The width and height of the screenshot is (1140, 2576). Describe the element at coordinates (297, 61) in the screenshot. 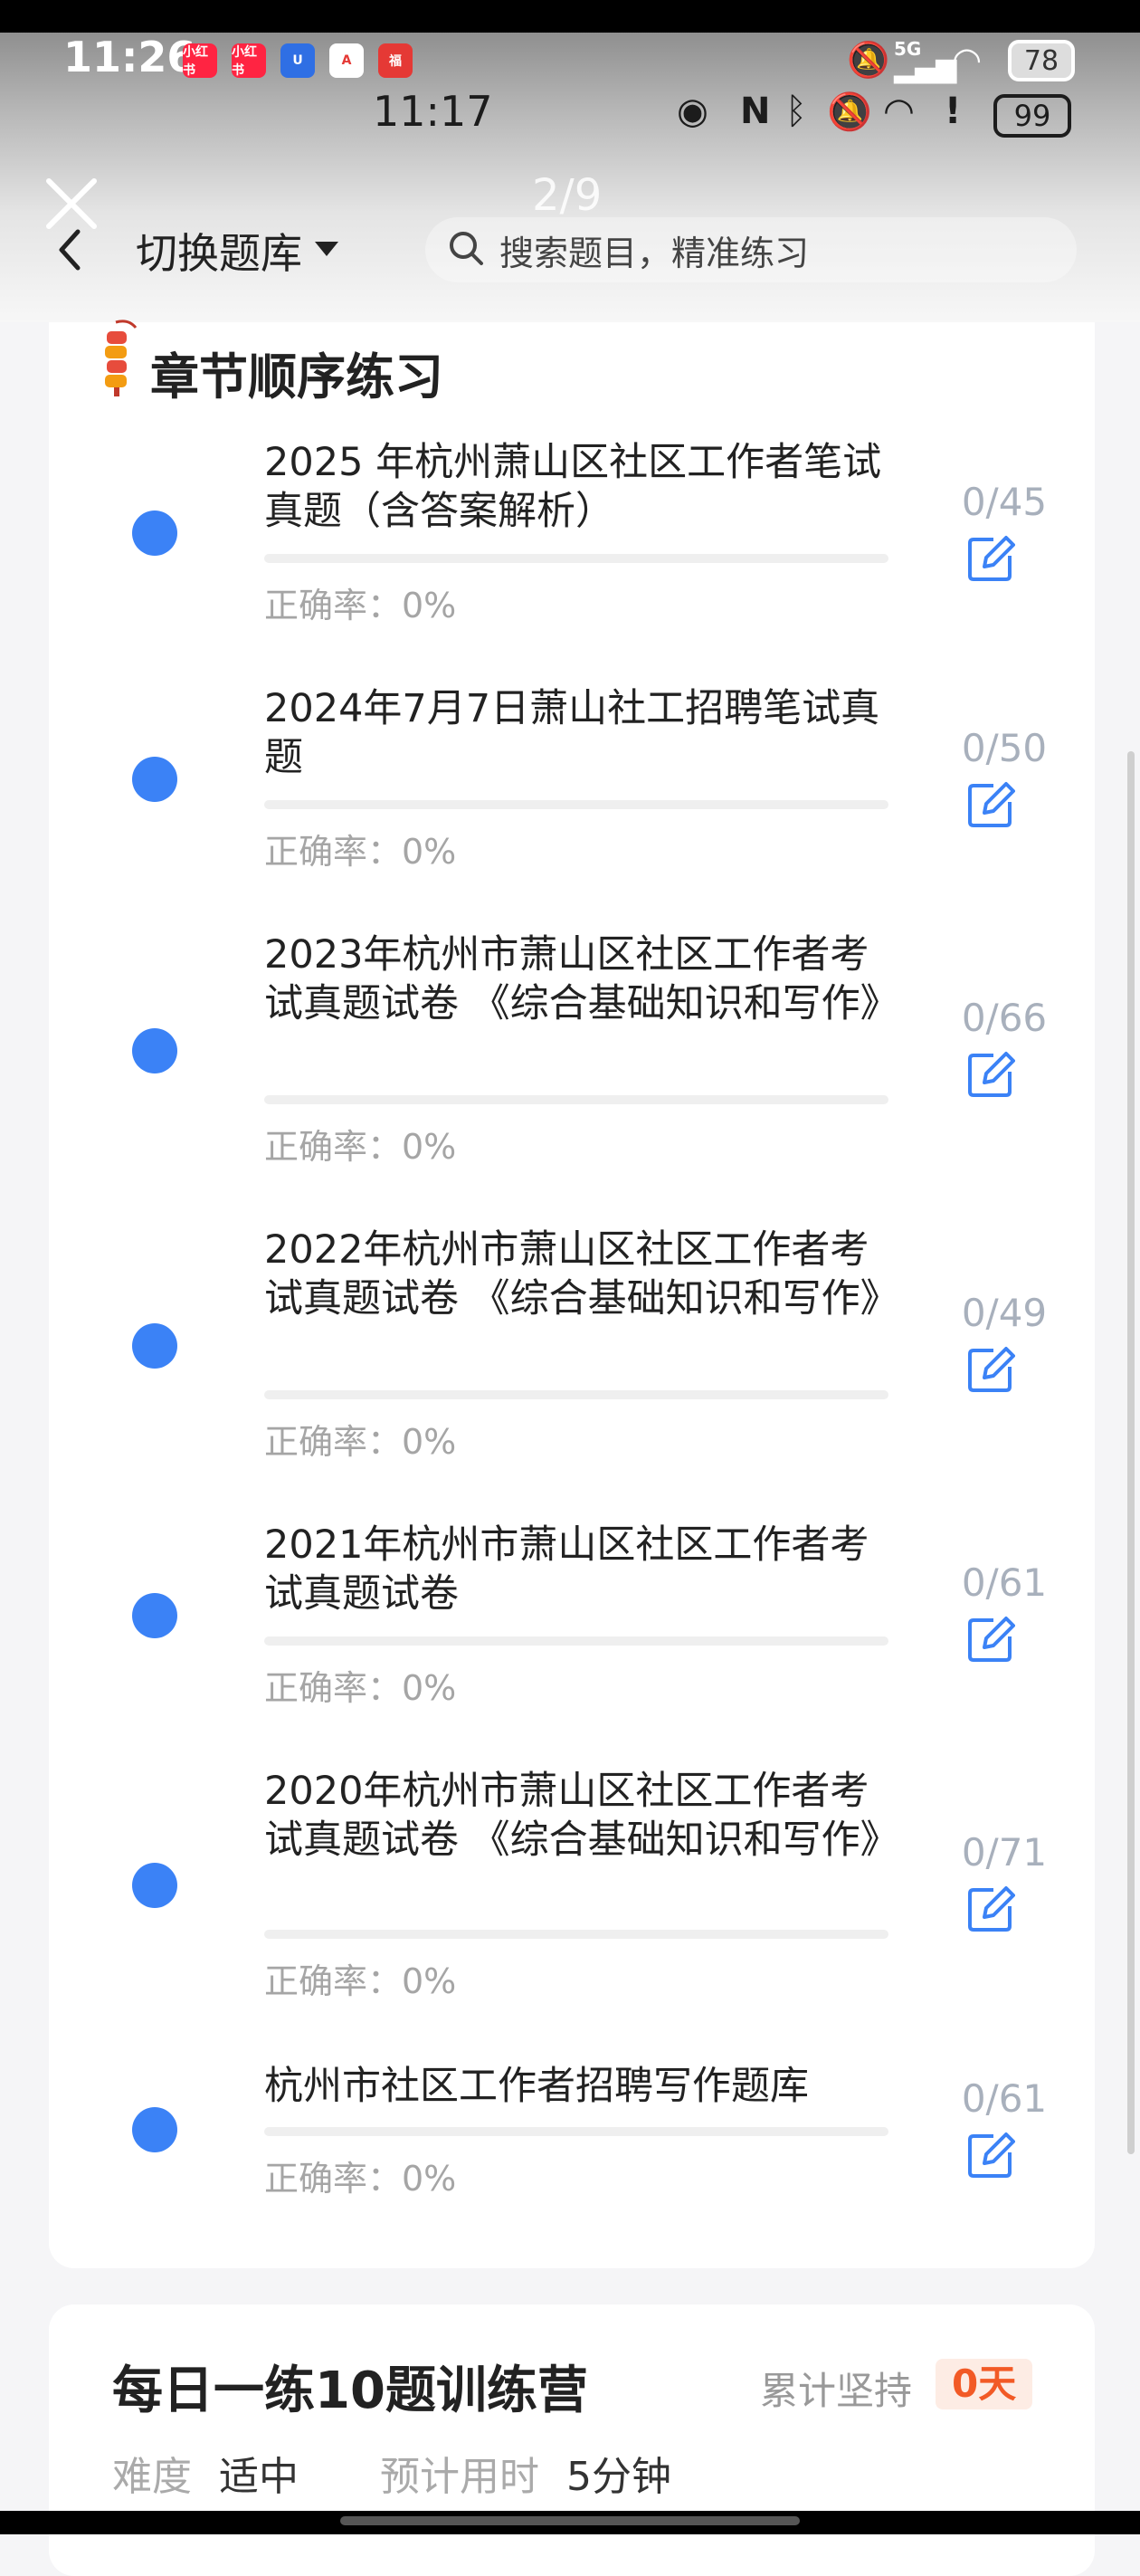

I see `app-icon-u: U` at that location.